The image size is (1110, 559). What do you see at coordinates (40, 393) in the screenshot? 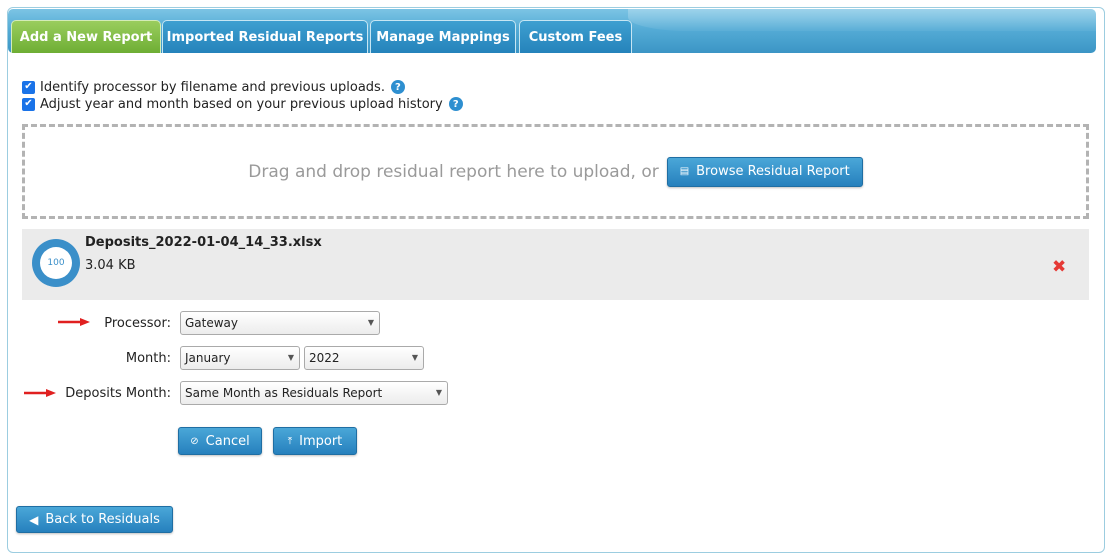
I see `annotation-arrow-icon` at bounding box center [40, 393].